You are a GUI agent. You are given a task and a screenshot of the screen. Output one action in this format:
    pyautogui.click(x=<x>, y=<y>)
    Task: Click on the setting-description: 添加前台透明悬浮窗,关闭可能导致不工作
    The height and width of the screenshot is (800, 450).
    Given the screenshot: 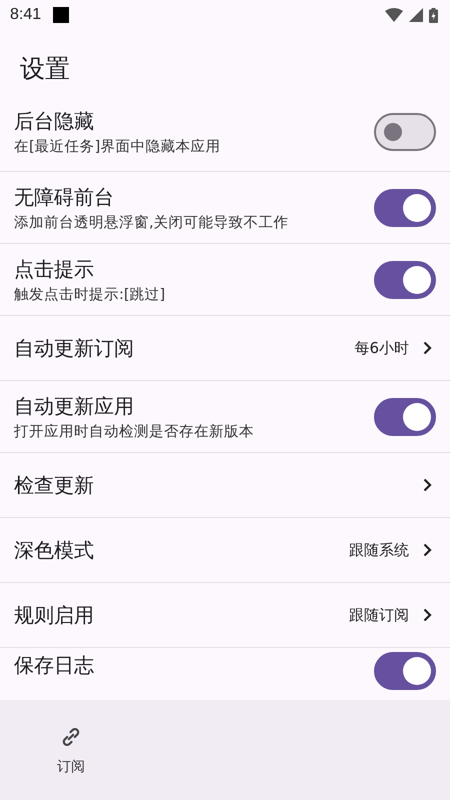 What is the action you would take?
    pyautogui.click(x=152, y=223)
    